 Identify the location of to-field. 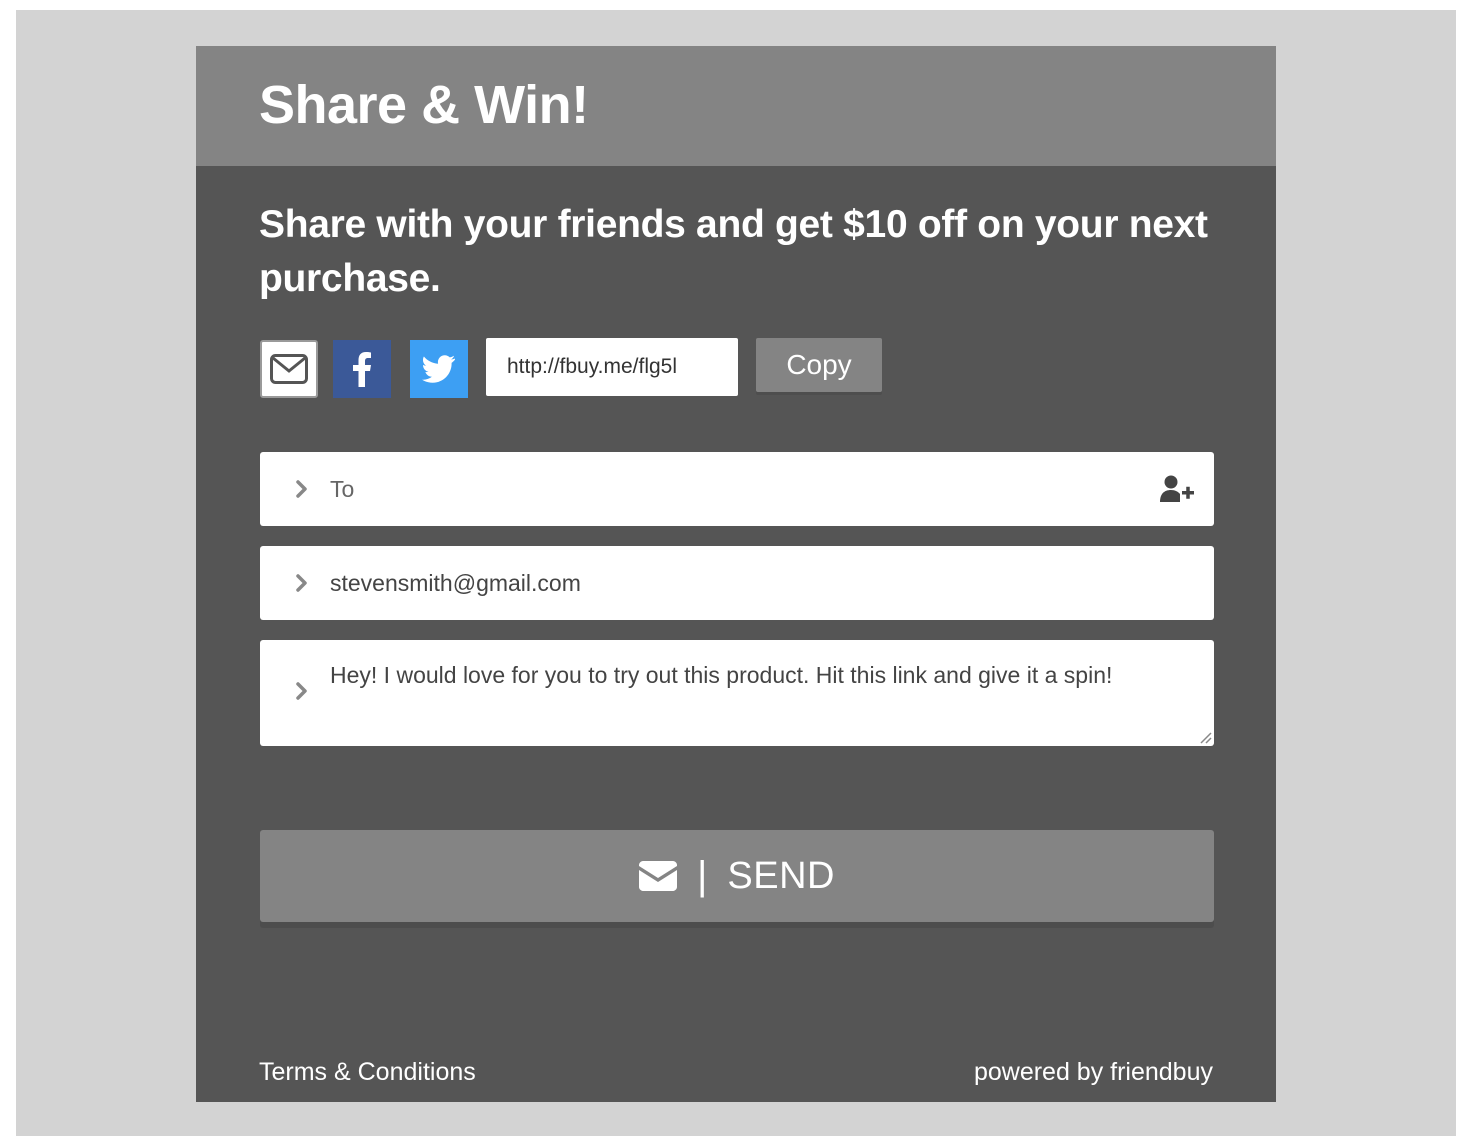
(737, 489).